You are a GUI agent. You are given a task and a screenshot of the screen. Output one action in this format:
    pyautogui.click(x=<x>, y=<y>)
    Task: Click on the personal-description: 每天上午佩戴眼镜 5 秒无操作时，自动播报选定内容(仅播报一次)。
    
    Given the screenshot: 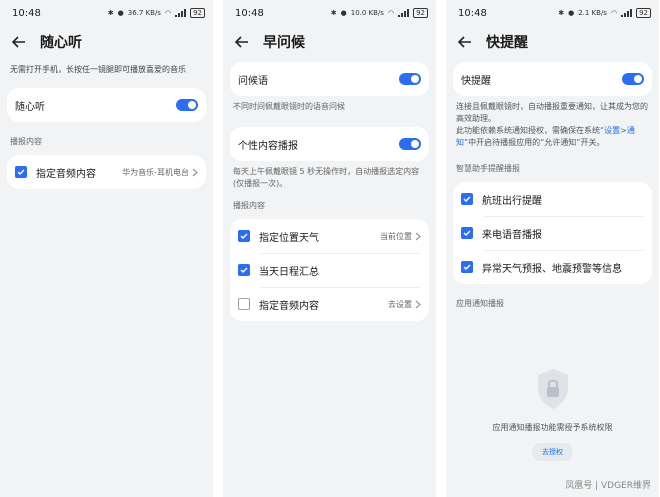 What is the action you would take?
    pyautogui.click(x=326, y=177)
    